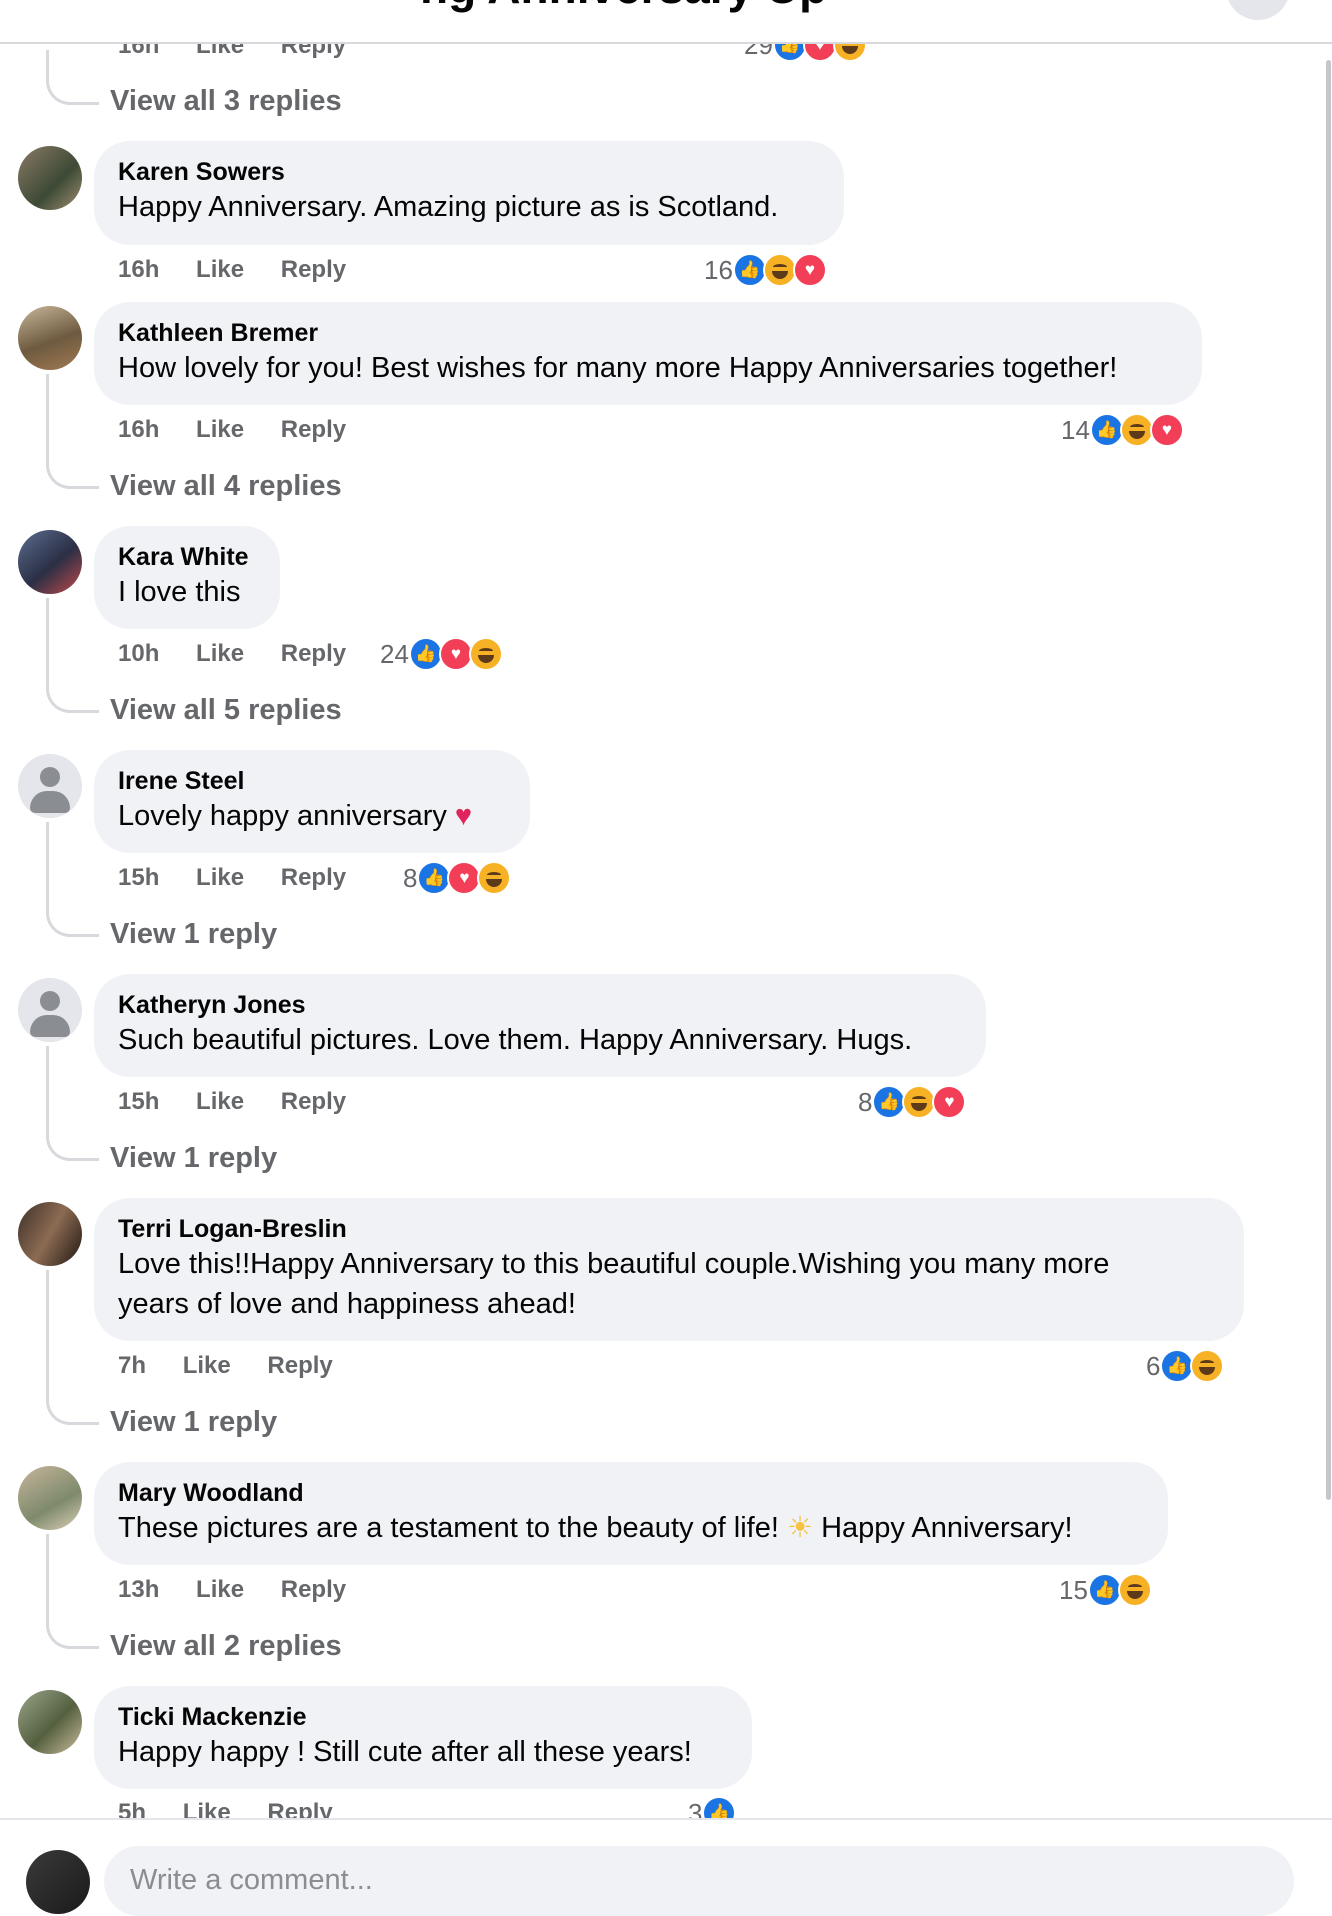 Image resolution: width=1332 pixels, height=1916 pixels. Describe the element at coordinates (139, 1589) in the screenshot. I see `comment-time: 13h` at that location.